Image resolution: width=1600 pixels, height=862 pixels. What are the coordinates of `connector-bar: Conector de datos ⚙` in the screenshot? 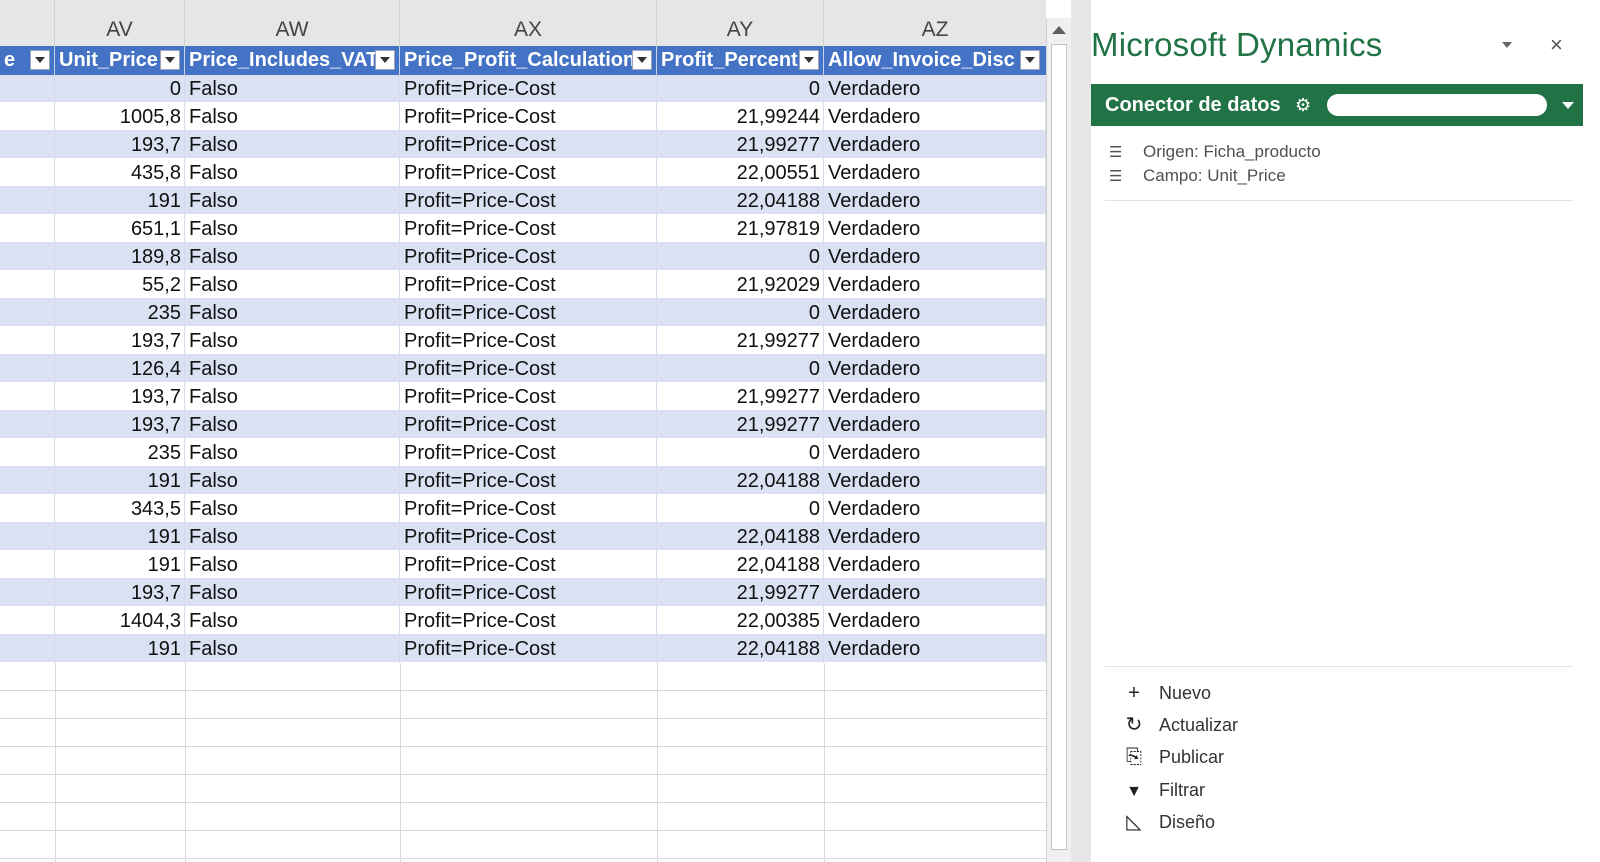 It's located at (1337, 105).